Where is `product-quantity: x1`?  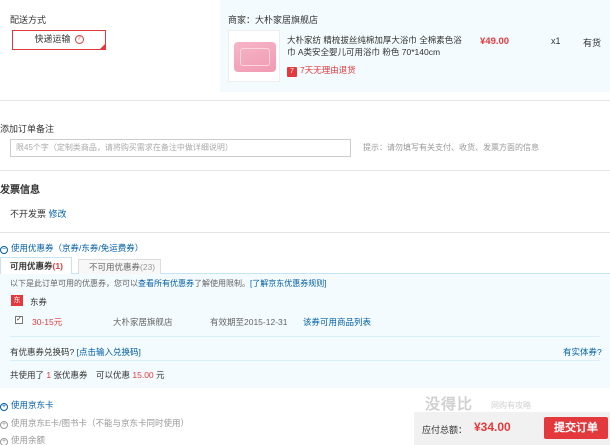 product-quantity: x1 is located at coordinates (556, 41).